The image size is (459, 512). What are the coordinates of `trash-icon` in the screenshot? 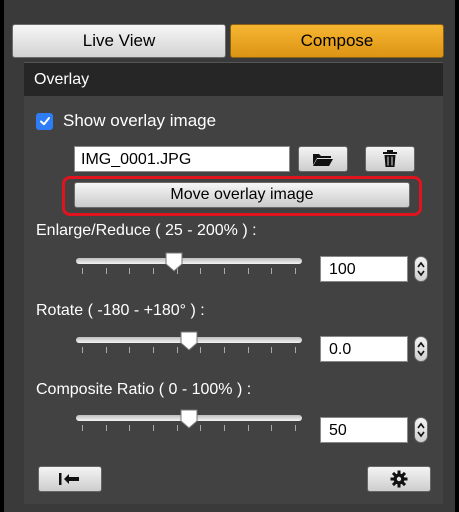 It's located at (390, 158).